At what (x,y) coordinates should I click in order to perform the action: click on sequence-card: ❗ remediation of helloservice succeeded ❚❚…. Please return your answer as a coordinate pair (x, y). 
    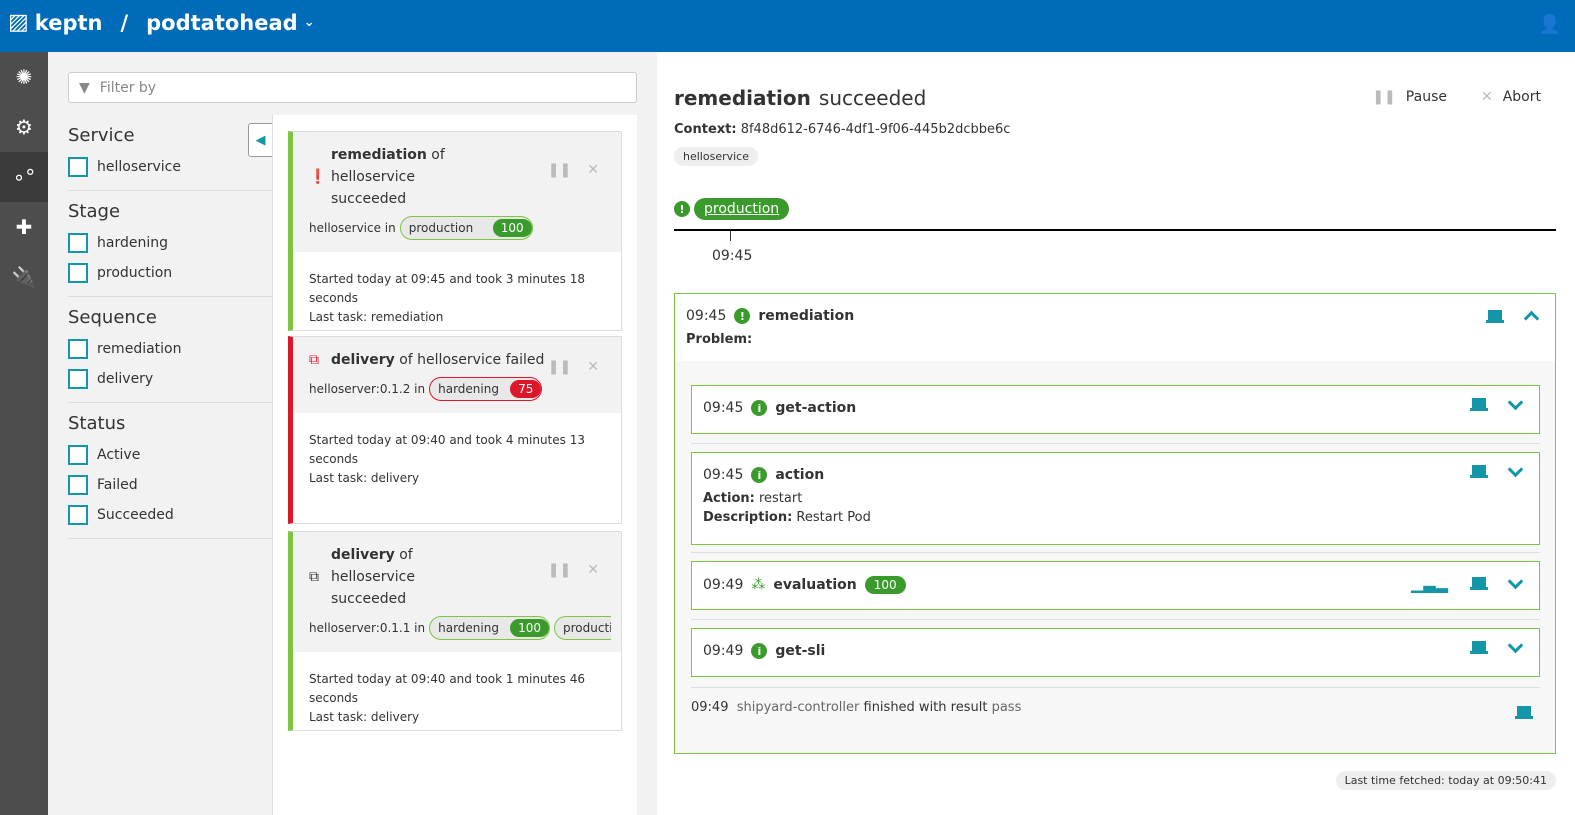
    Looking at the image, I should click on (455, 231).